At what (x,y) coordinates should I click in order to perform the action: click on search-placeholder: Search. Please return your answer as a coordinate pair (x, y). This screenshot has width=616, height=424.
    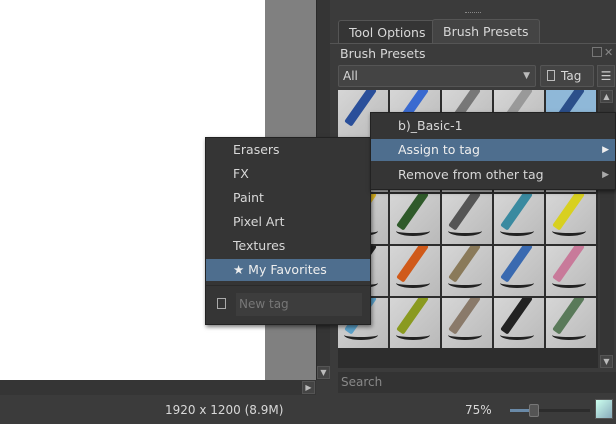
    Looking at the image, I should click on (362, 382).